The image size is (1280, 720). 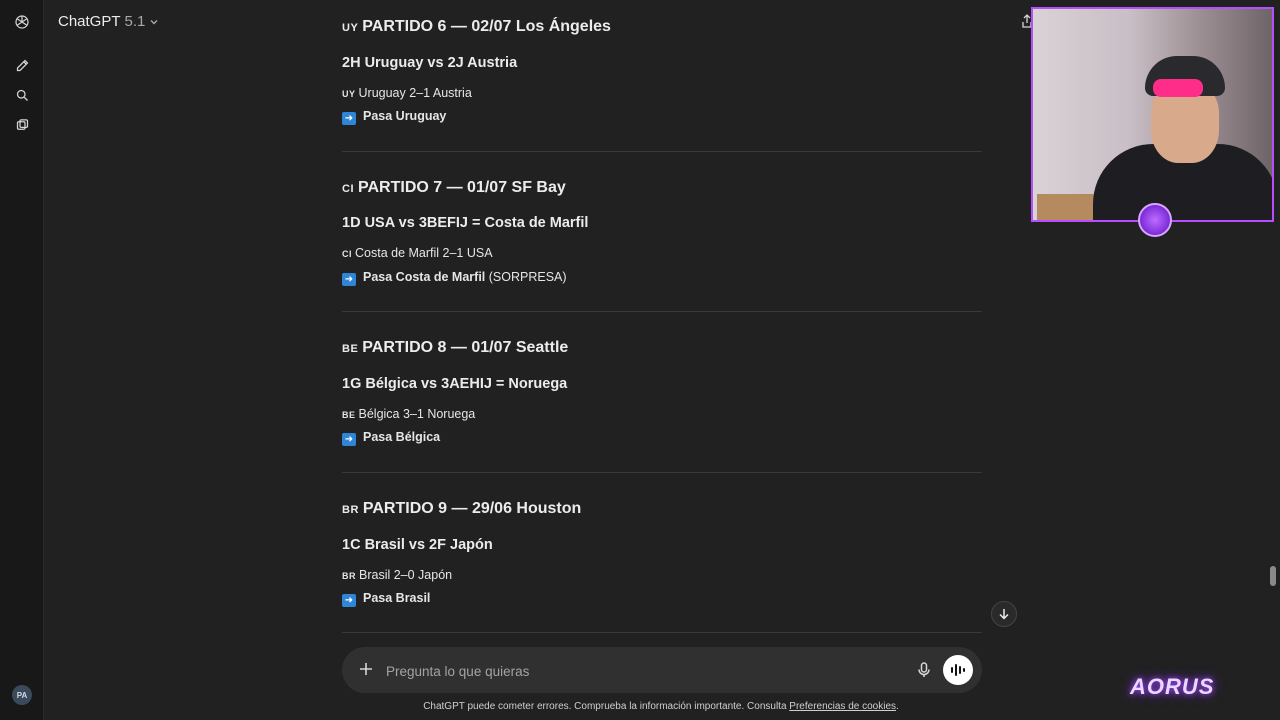 What do you see at coordinates (462, 508) in the screenshot?
I see `match-title: BR PARTIDO 9 — 29/06 Houston` at bounding box center [462, 508].